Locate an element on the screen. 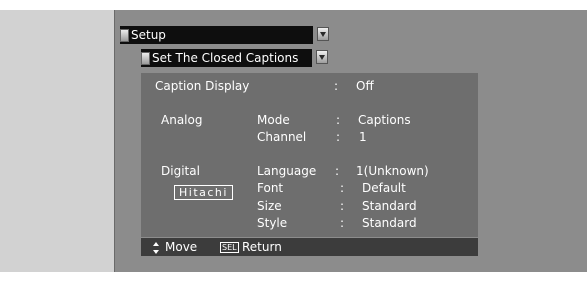 This screenshot has height=282, width=587. return-hint-label: Return is located at coordinates (262, 247).